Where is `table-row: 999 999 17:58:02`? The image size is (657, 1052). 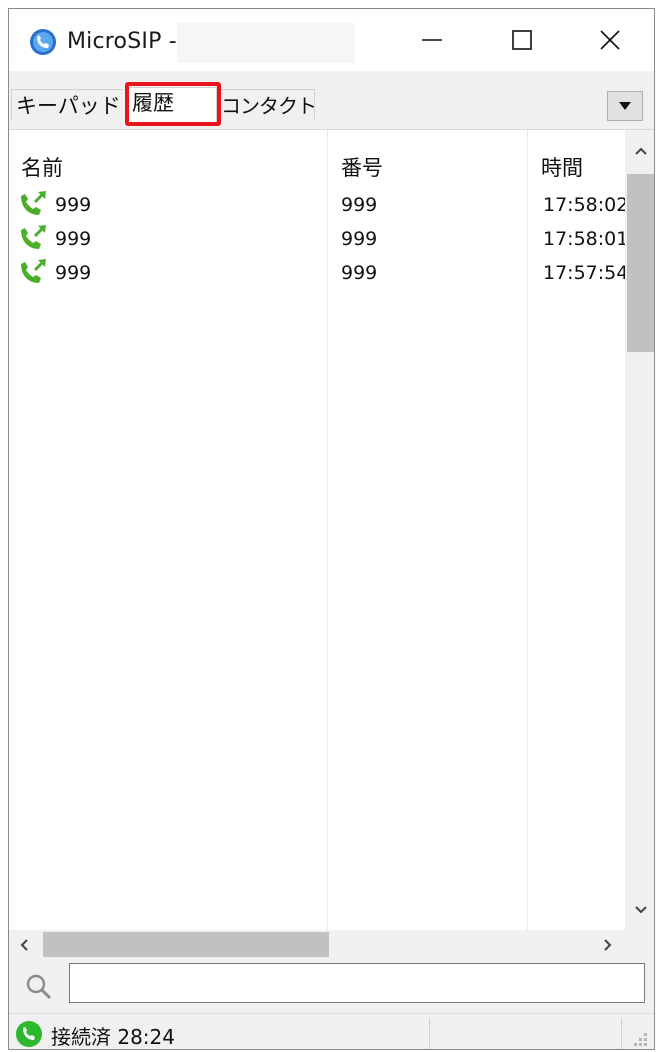 table-row: 999 999 17:58:02 is located at coordinates (320, 206).